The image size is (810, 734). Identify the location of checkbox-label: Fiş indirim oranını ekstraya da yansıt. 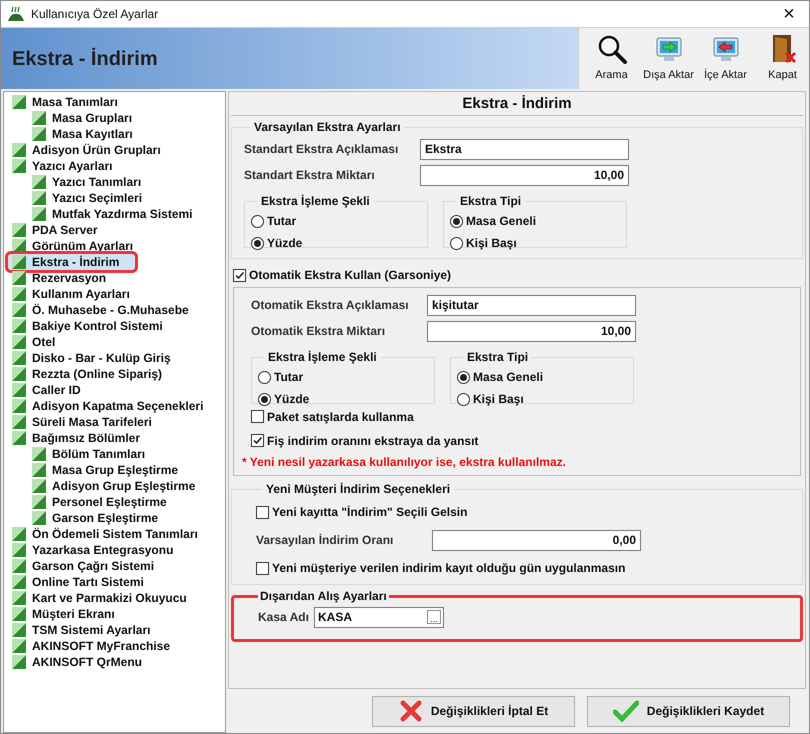
(372, 441).